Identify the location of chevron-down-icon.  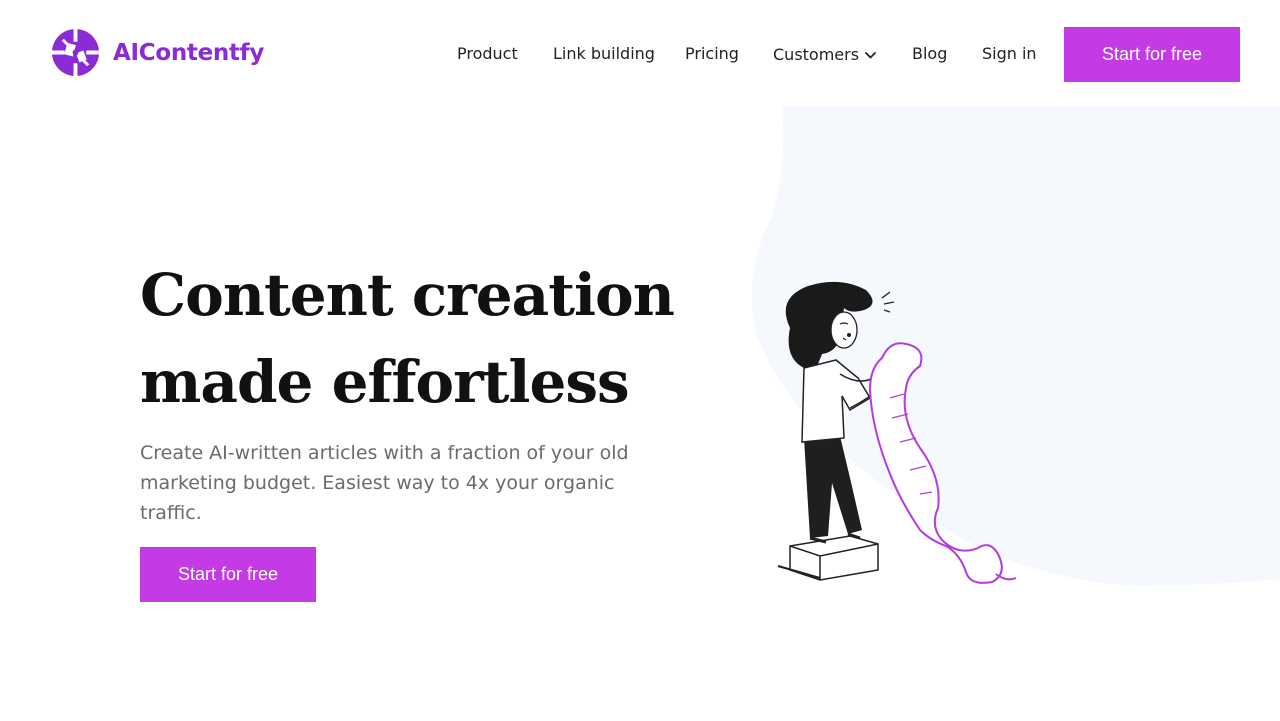
(870, 54).